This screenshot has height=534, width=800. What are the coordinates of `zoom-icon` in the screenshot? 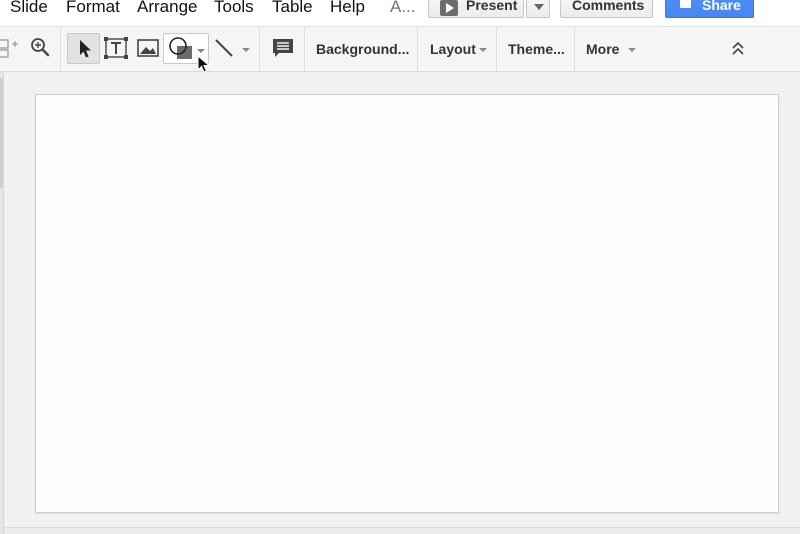 It's located at (40, 47).